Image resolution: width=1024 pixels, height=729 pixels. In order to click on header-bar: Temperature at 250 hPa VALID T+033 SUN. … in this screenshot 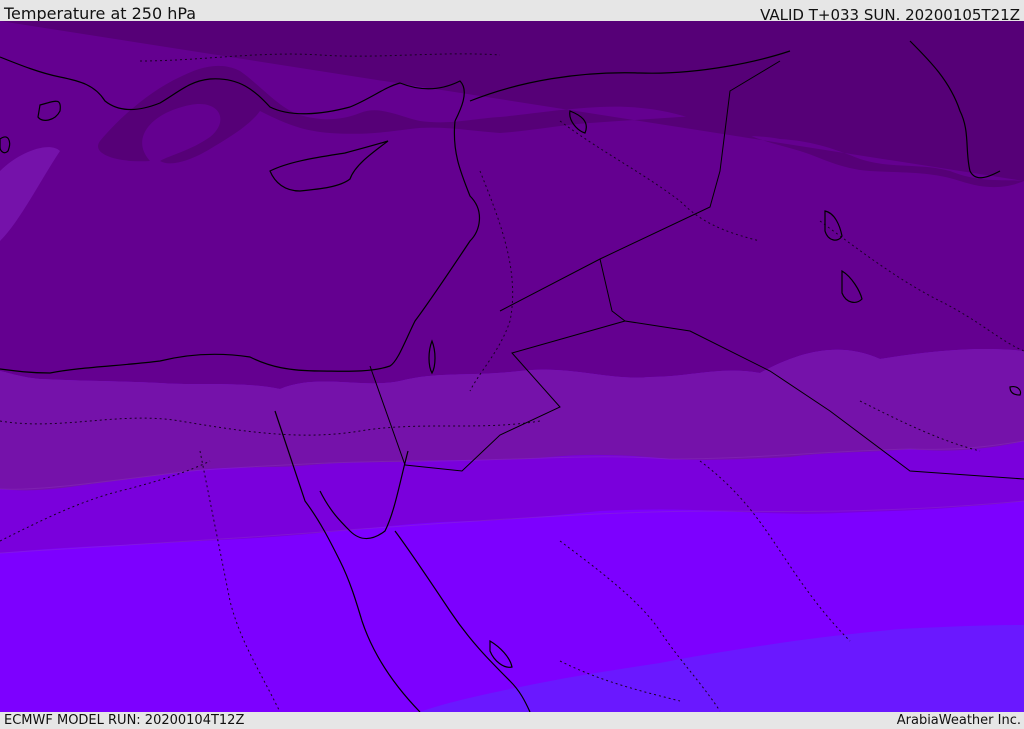, I will do `click(512, 12)`.